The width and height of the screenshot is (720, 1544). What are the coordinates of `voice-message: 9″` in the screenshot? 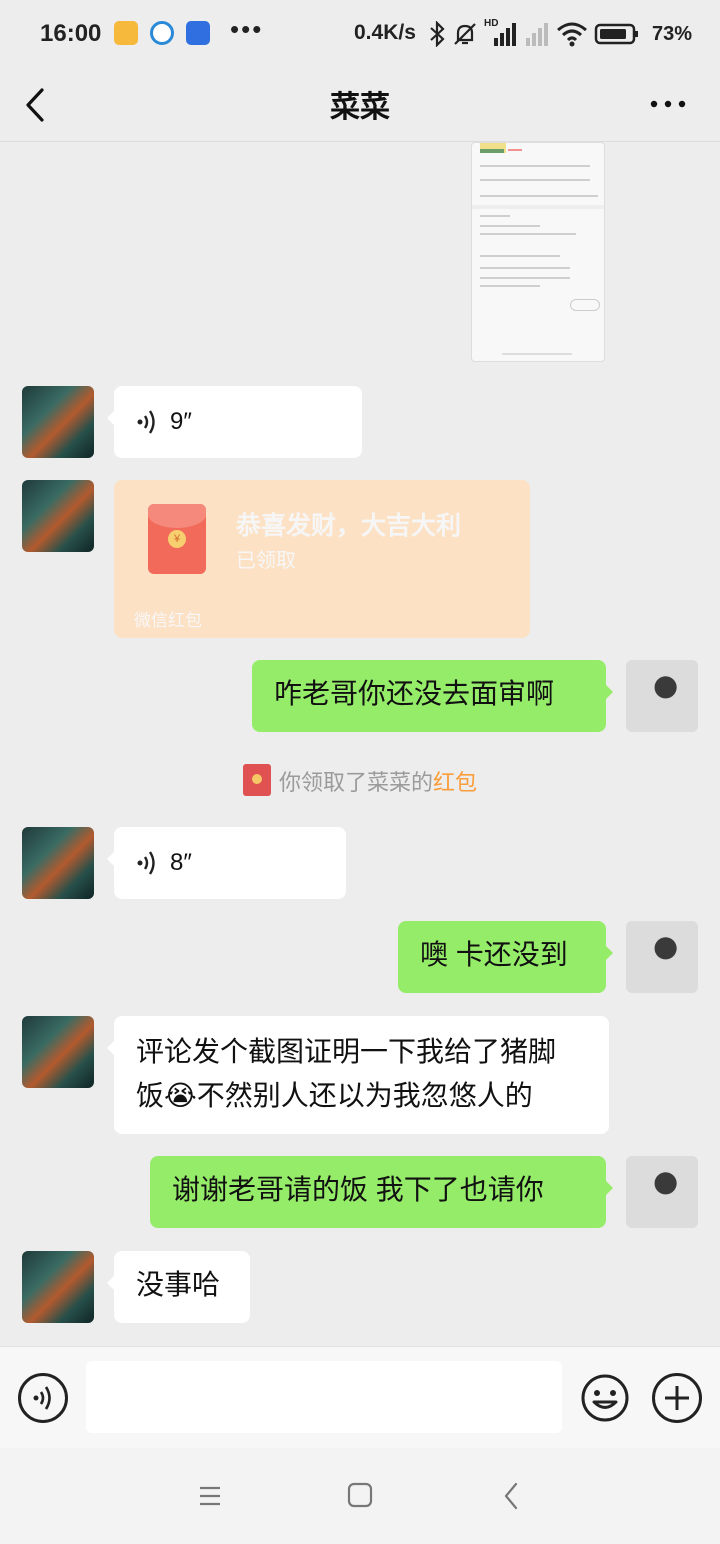 It's located at (234, 422).